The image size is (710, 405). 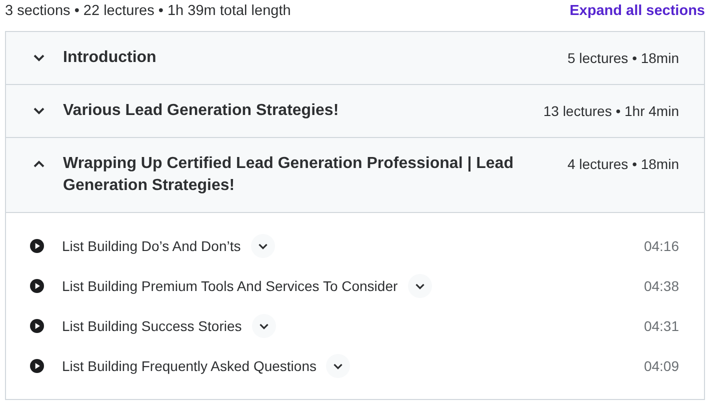 What do you see at coordinates (661, 366) in the screenshot?
I see `lecture-duration: 04:09` at bounding box center [661, 366].